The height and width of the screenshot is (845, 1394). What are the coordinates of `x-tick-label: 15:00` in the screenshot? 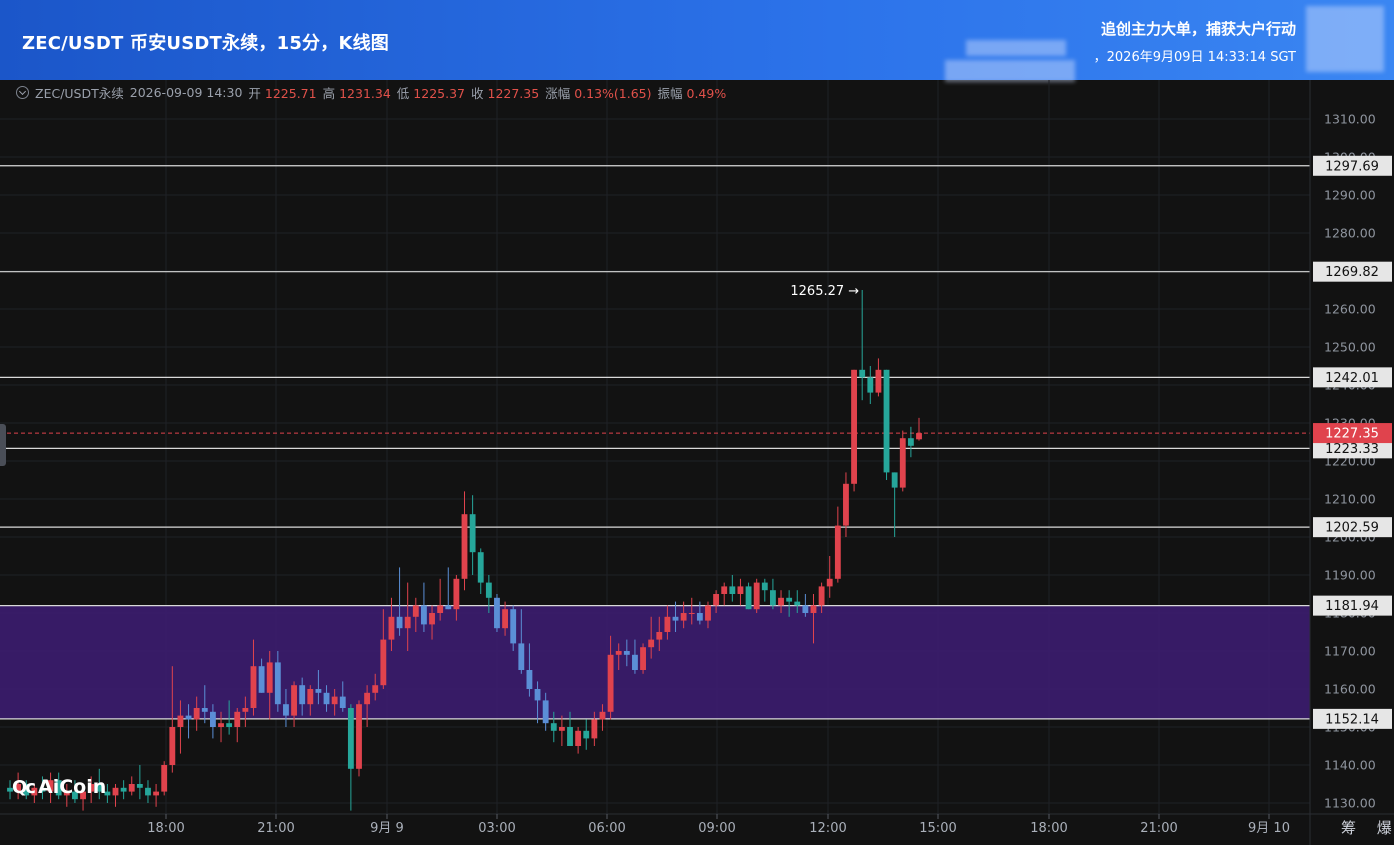 It's located at (937, 828).